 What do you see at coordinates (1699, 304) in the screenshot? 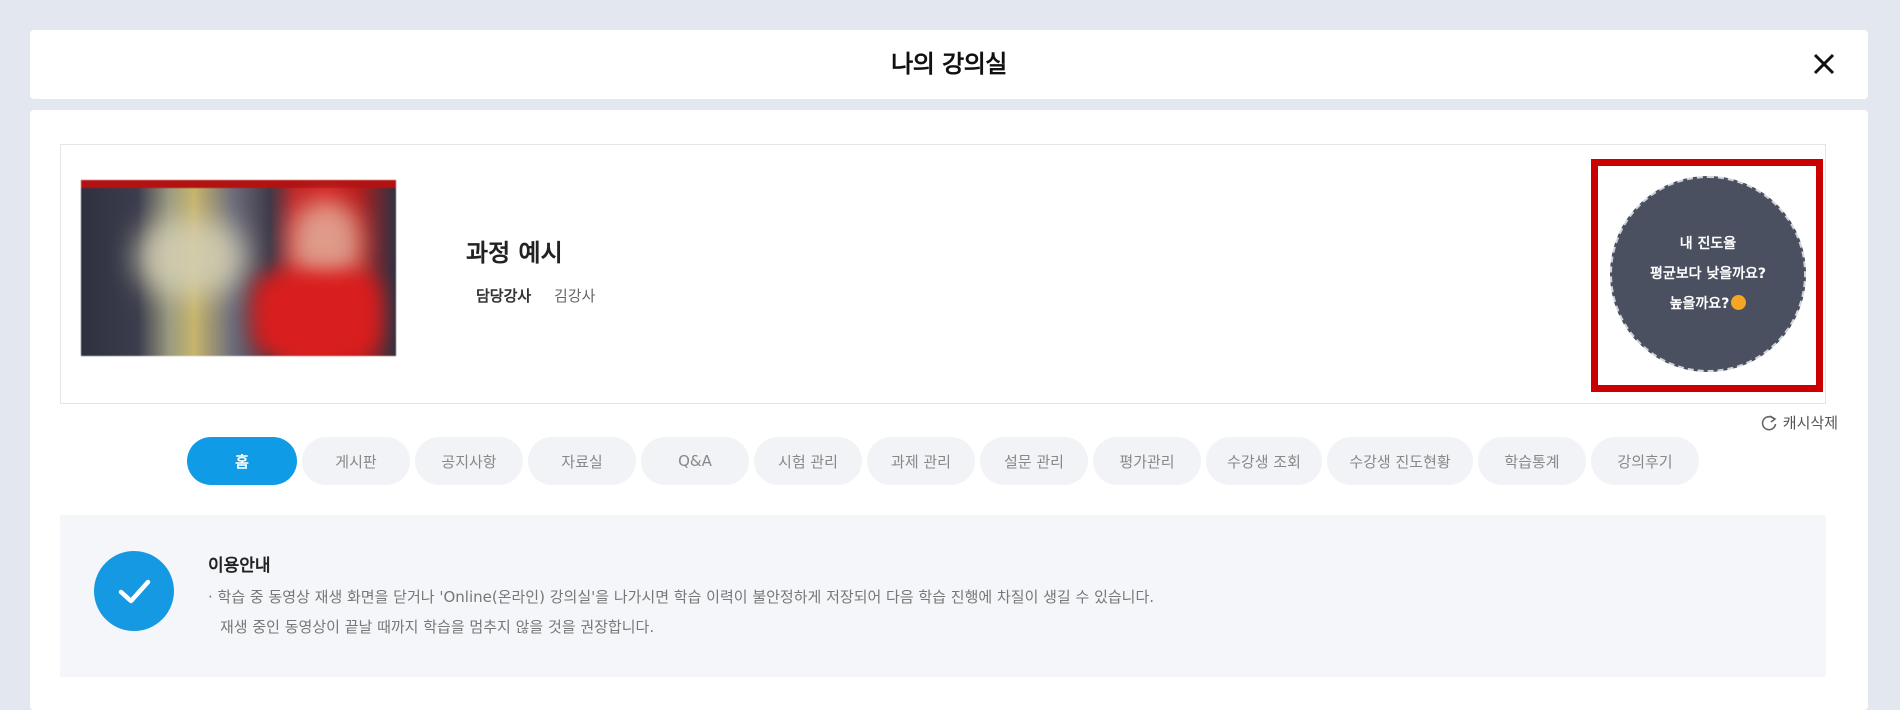
I see `progress-line-3: 높을까요?` at bounding box center [1699, 304].